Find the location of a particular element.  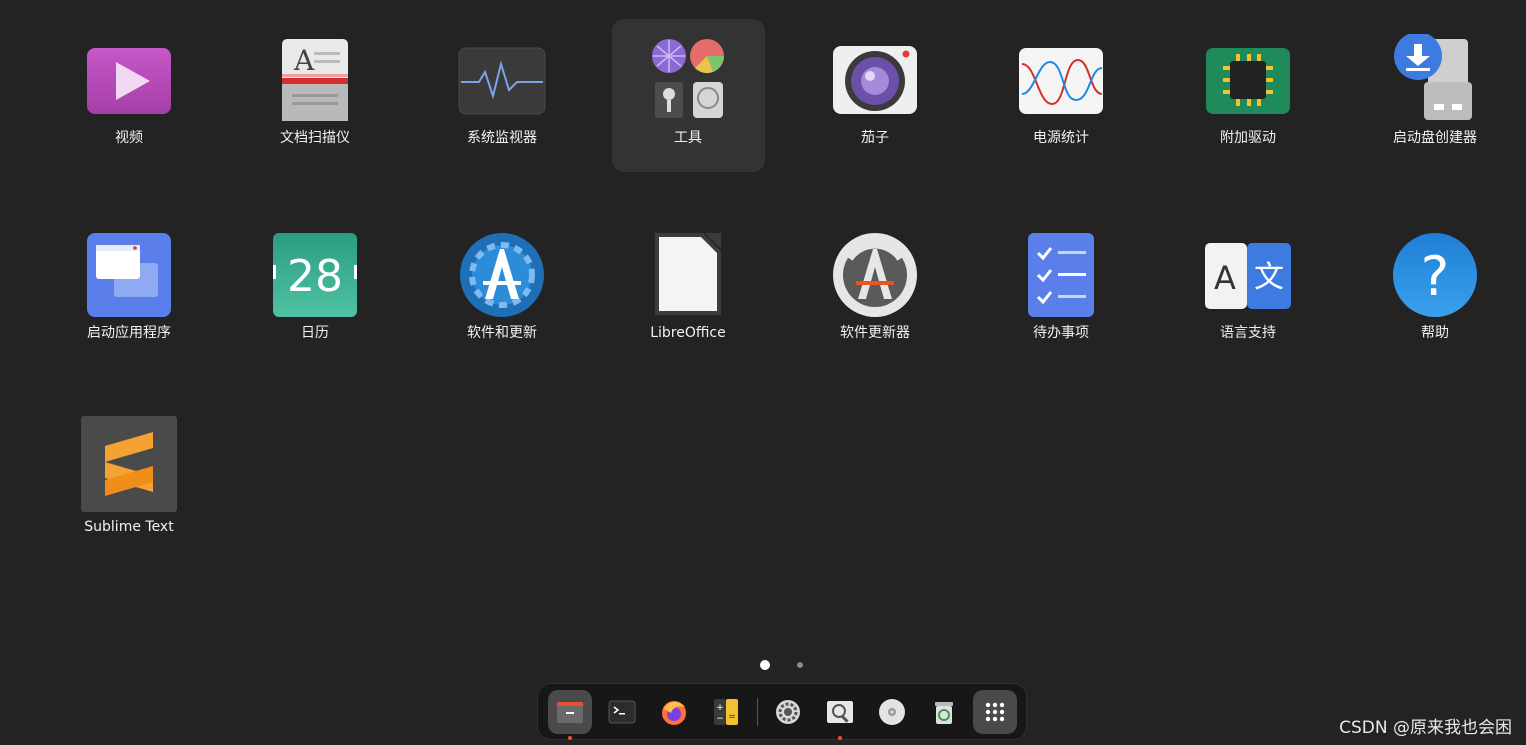

dock-trash is located at coordinates (944, 712).